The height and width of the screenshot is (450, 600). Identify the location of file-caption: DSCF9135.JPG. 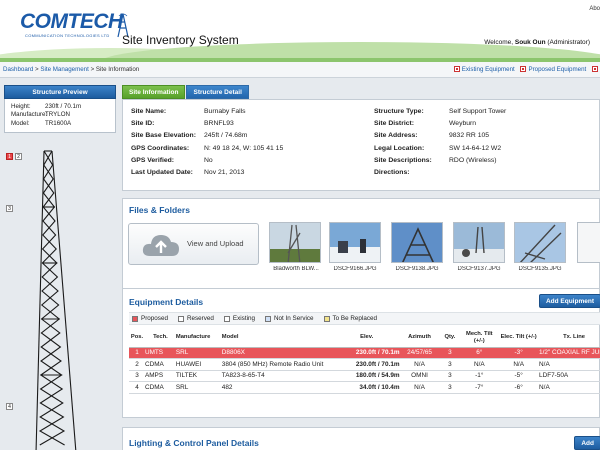
(540, 269).